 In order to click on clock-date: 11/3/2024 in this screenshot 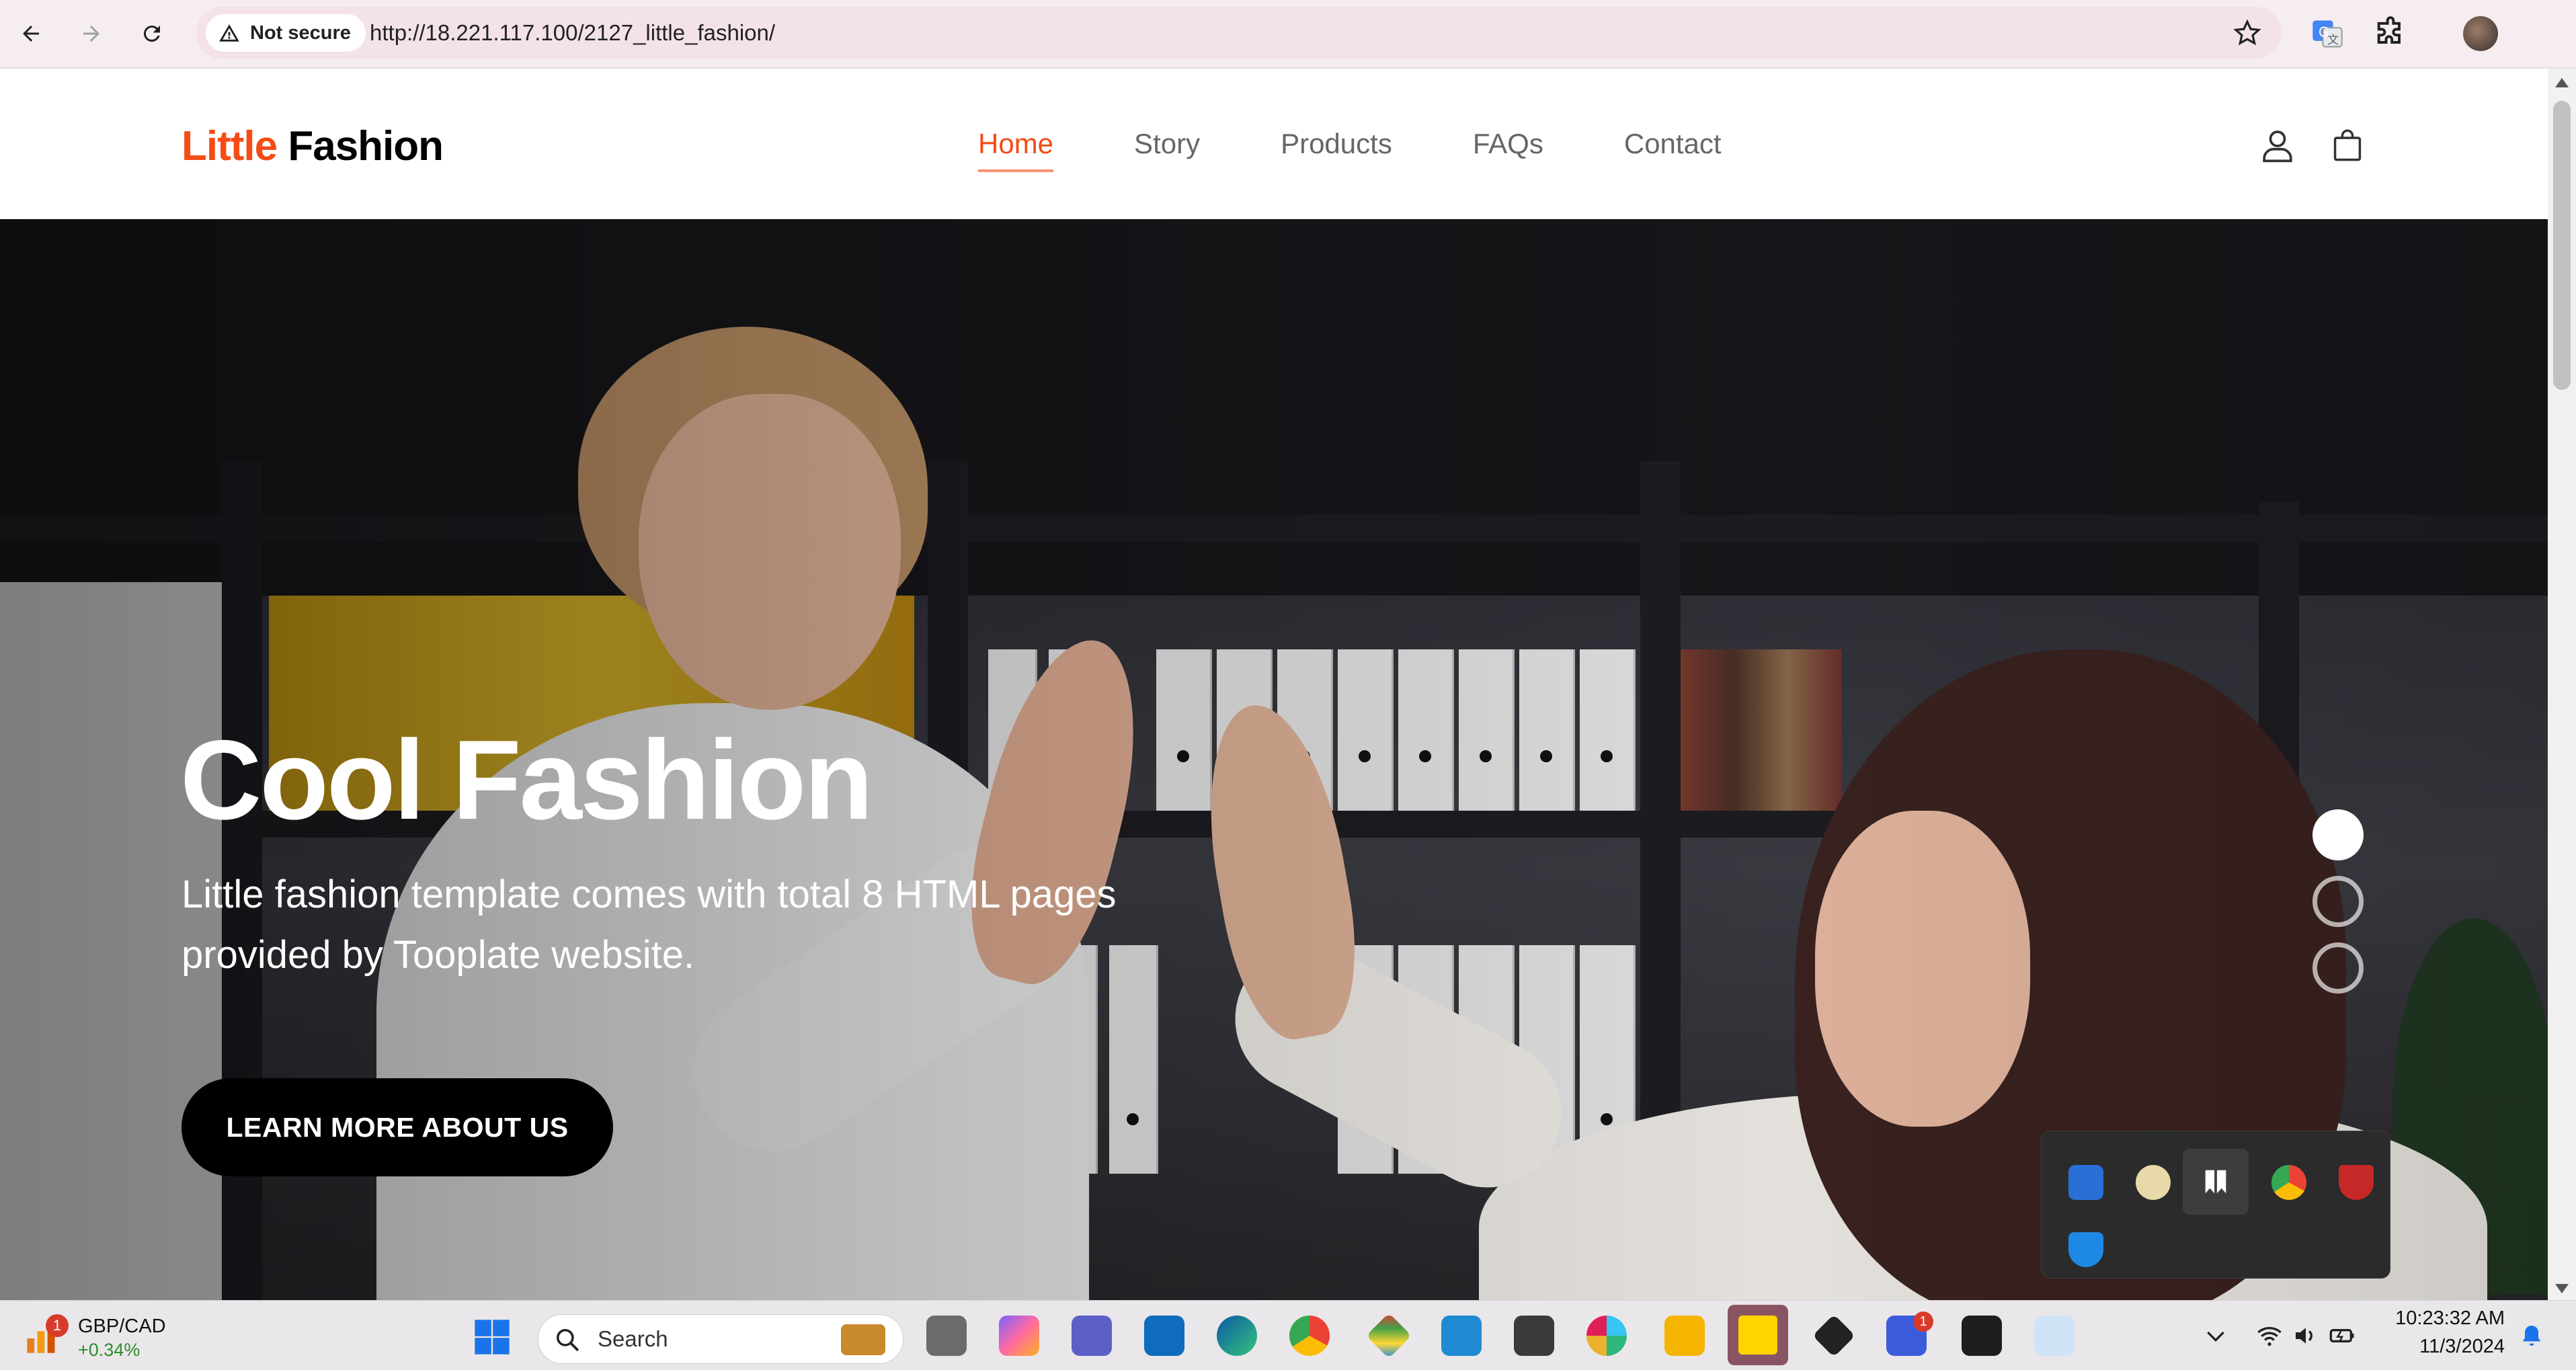, I will do `click(2447, 1347)`.